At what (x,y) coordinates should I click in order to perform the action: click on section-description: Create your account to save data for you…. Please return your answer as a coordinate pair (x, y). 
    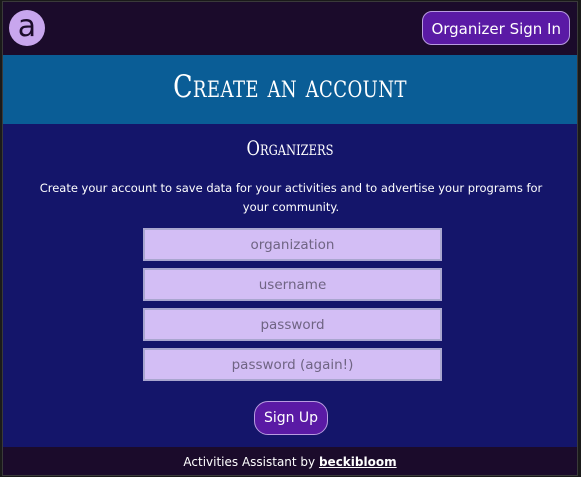
    Looking at the image, I should click on (291, 197).